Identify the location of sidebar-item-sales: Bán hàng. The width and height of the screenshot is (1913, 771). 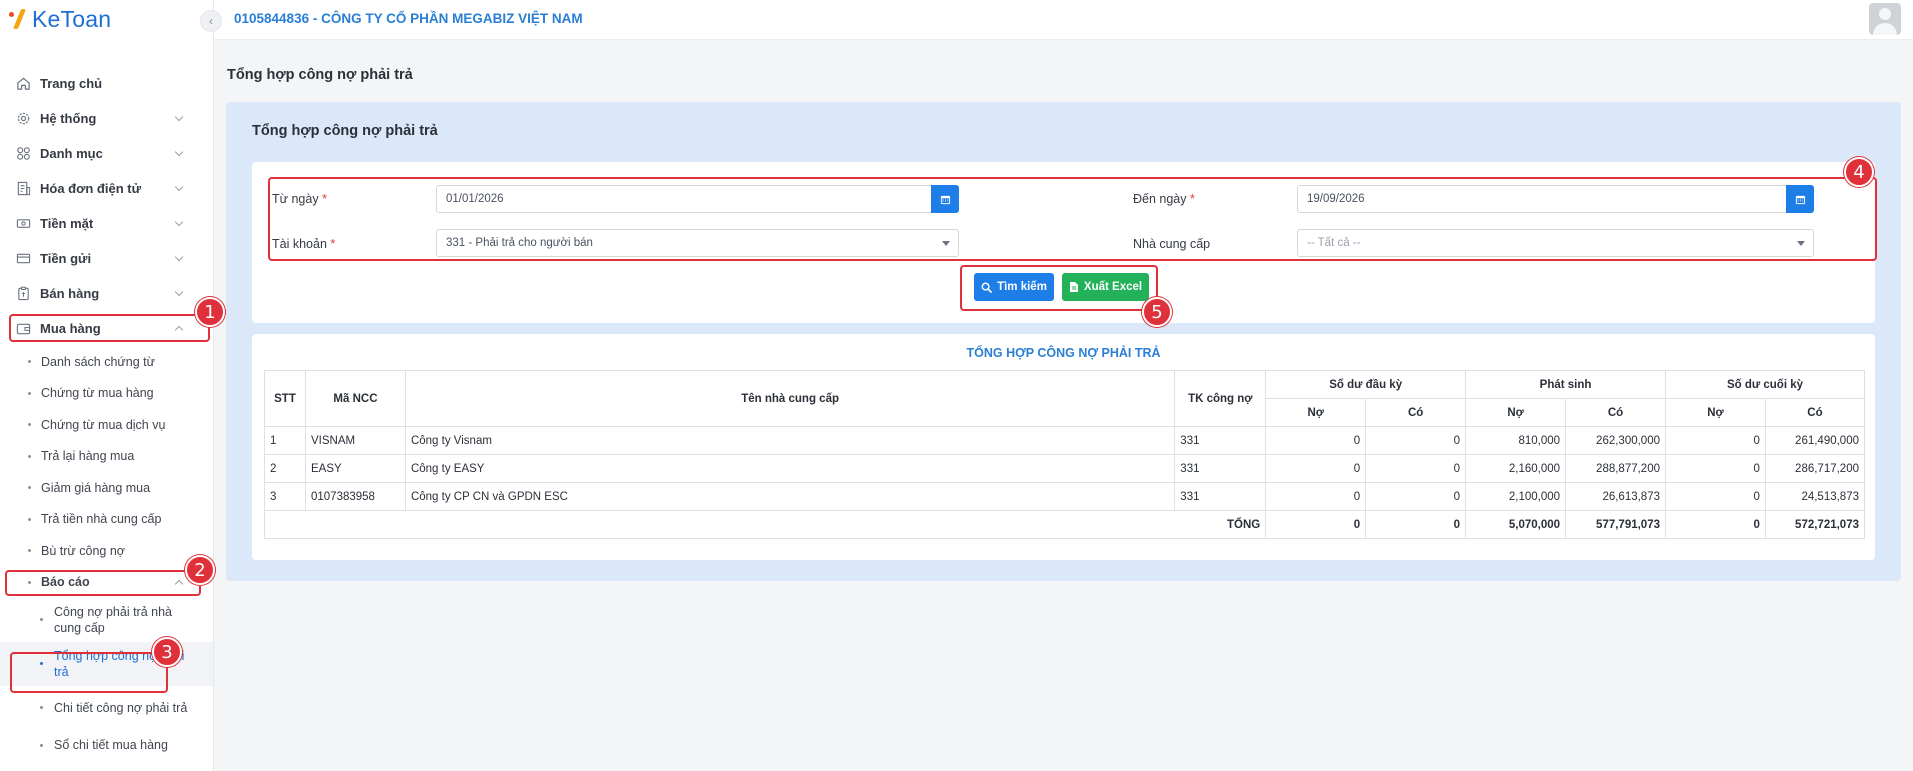
(106, 293).